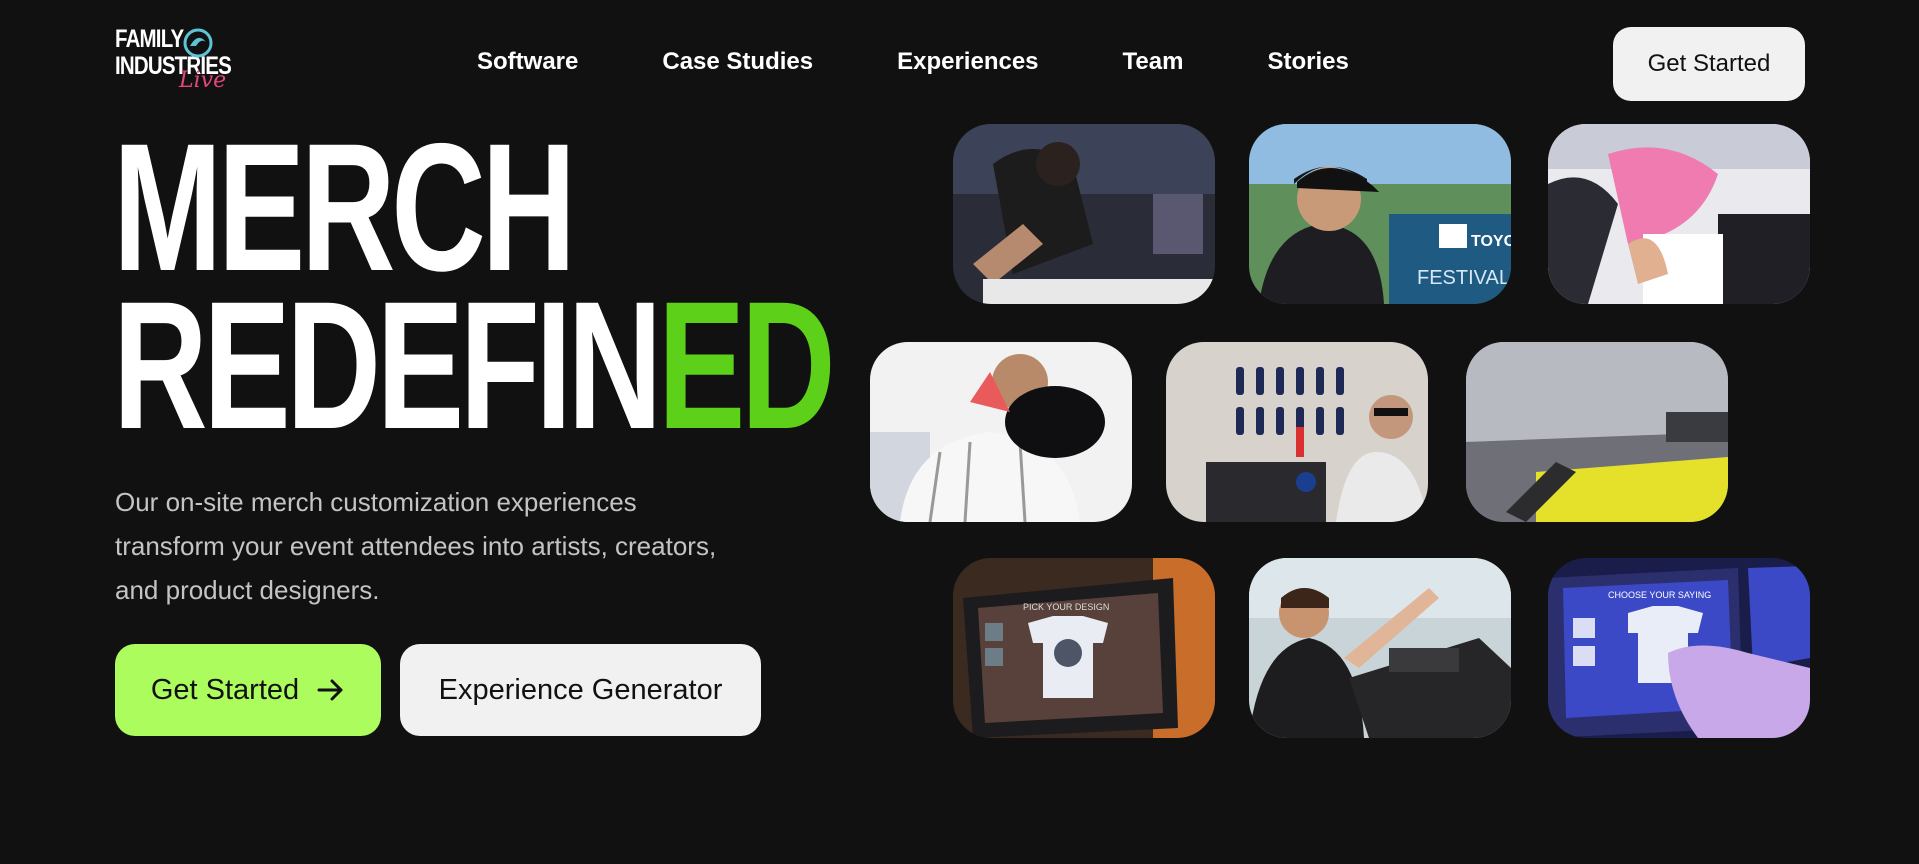 The width and height of the screenshot is (1919, 864). I want to click on experience-generator-button: Experience Generator, so click(580, 690).